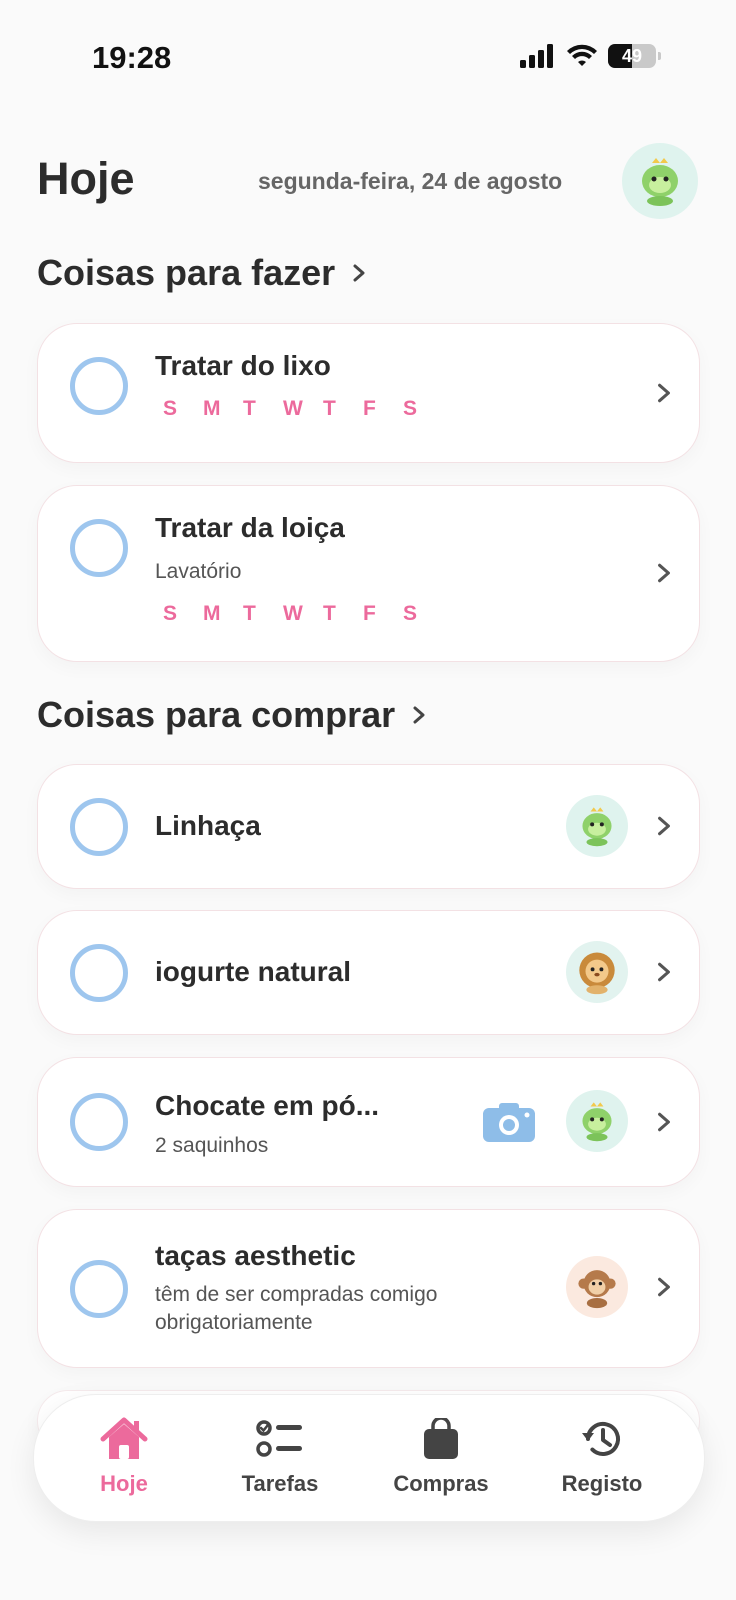 Image resolution: width=736 pixels, height=1600 pixels. I want to click on shopping-title: taças aesthetic, so click(255, 1255).